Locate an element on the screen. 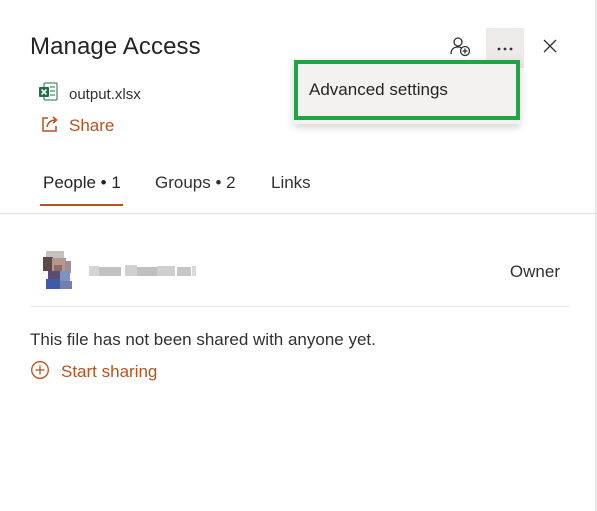 The height and width of the screenshot is (511, 597). share-button: Share is located at coordinates (77, 126).